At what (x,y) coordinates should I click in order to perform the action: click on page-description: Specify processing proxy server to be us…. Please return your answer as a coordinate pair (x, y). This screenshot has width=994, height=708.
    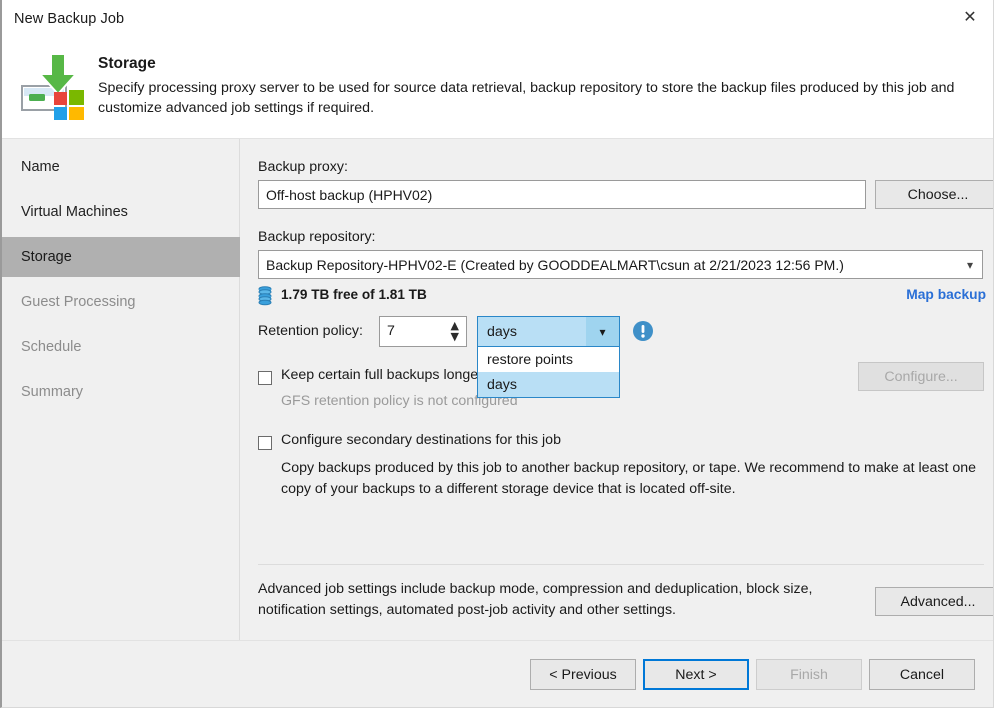
    Looking at the image, I should click on (526, 98).